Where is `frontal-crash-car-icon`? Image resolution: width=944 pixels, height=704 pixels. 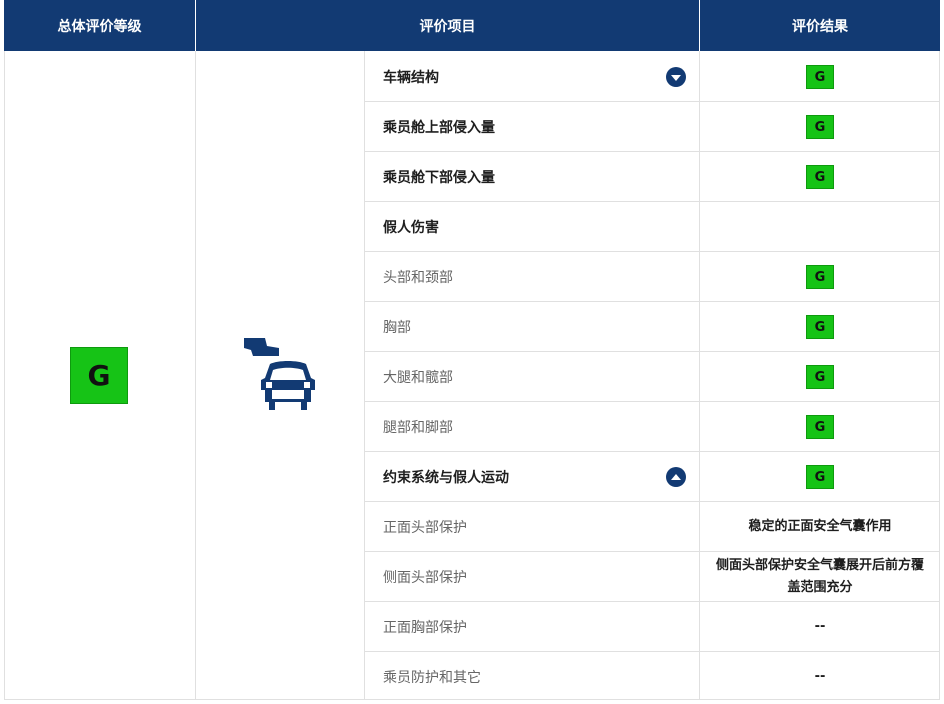 frontal-crash-car-icon is located at coordinates (279, 374).